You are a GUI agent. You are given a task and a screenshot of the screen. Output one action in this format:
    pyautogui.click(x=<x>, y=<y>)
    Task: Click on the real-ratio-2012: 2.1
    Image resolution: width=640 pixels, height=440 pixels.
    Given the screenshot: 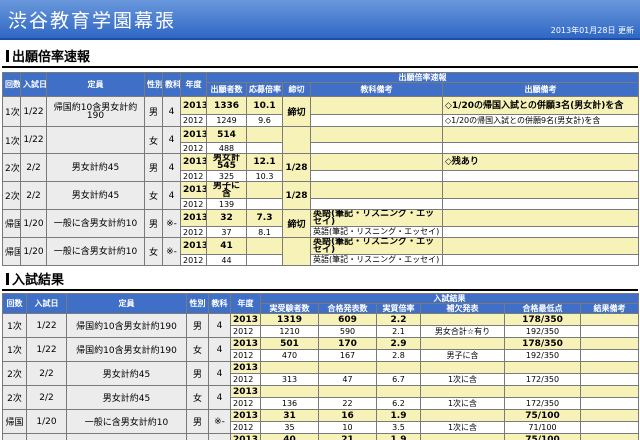 What is the action you would take?
    pyautogui.click(x=398, y=331)
    